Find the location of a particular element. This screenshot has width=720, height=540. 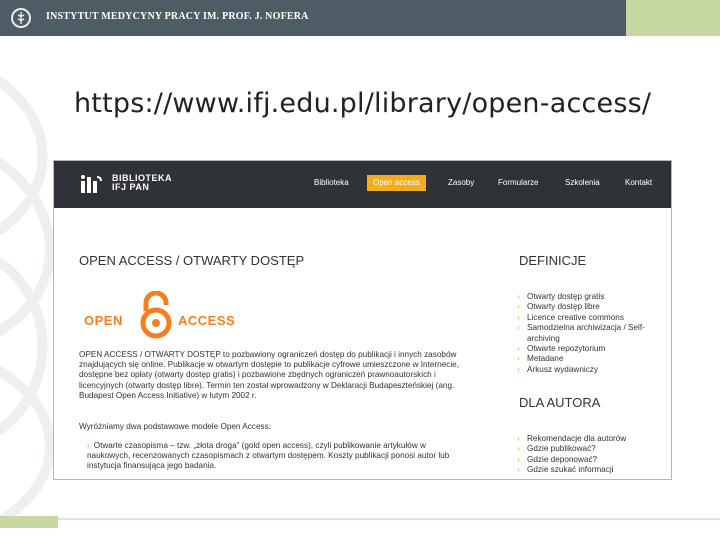

nav-kontakt: Kontakt is located at coordinates (638, 183).